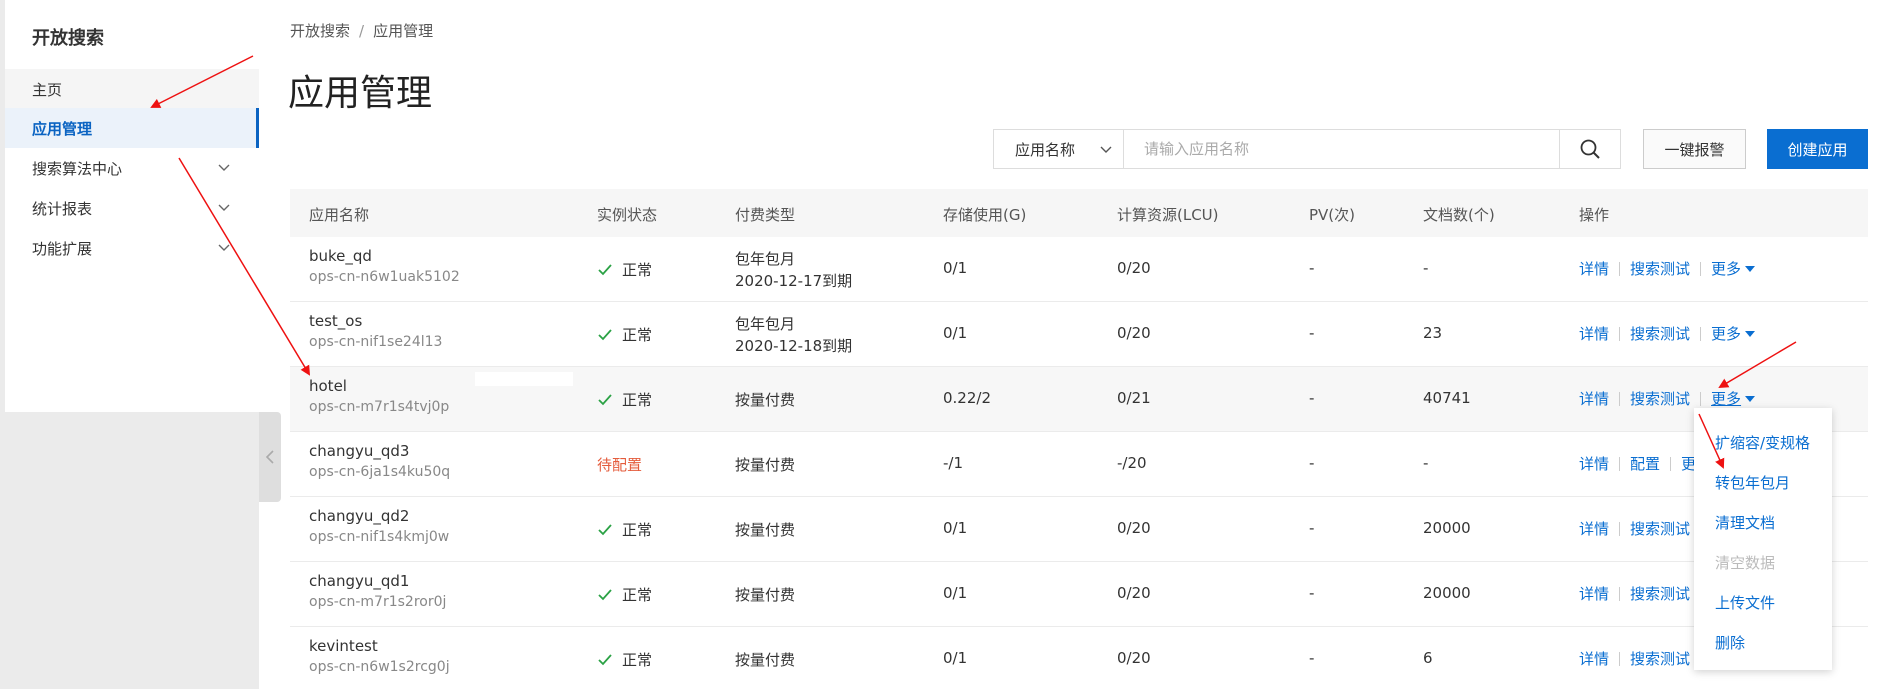 This screenshot has height=689, width=1893. Describe the element at coordinates (1459, 215) in the screenshot. I see `column-header: 文档数(个)` at that location.